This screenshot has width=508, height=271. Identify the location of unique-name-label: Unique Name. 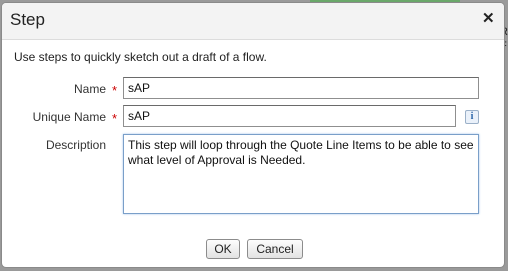
(69, 117).